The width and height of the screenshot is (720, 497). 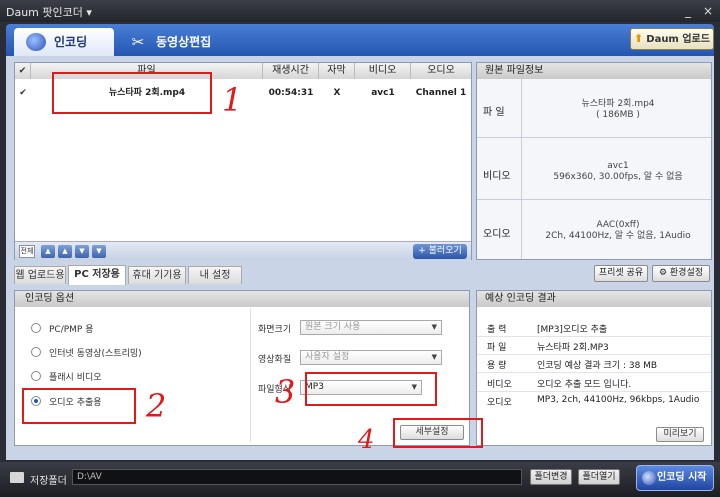 What do you see at coordinates (440, 251) in the screenshot?
I see `import-button: + 불러오기` at bounding box center [440, 251].